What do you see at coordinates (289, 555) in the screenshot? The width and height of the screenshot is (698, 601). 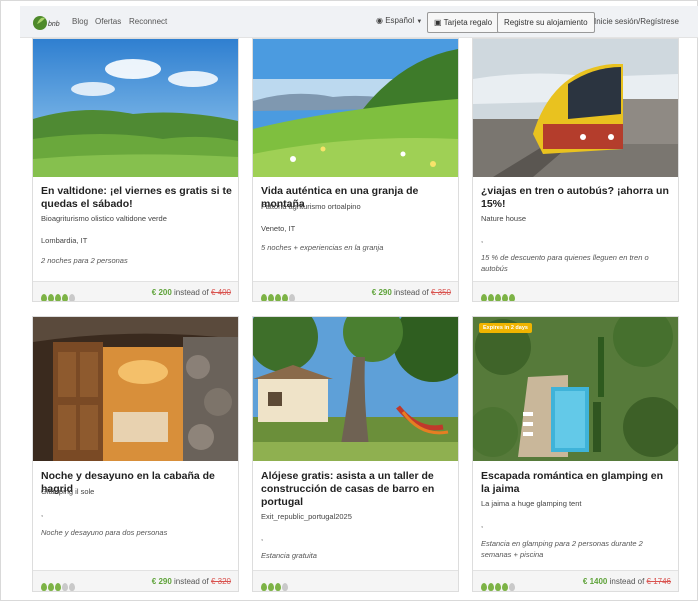 I see `offer-description: Estancia gratuita` at bounding box center [289, 555].